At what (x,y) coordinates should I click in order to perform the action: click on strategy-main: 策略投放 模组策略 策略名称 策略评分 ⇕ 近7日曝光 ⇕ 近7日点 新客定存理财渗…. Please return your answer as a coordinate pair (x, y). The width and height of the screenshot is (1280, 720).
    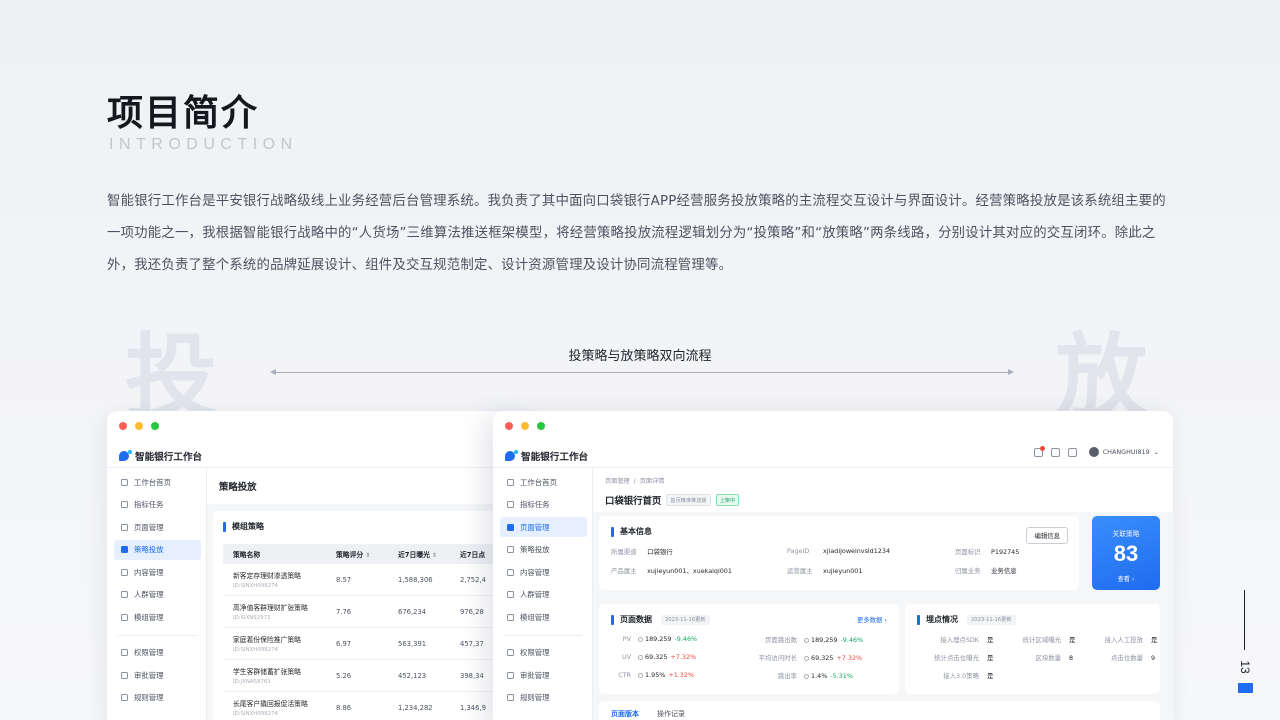
    Looking at the image, I should click on (367, 594).